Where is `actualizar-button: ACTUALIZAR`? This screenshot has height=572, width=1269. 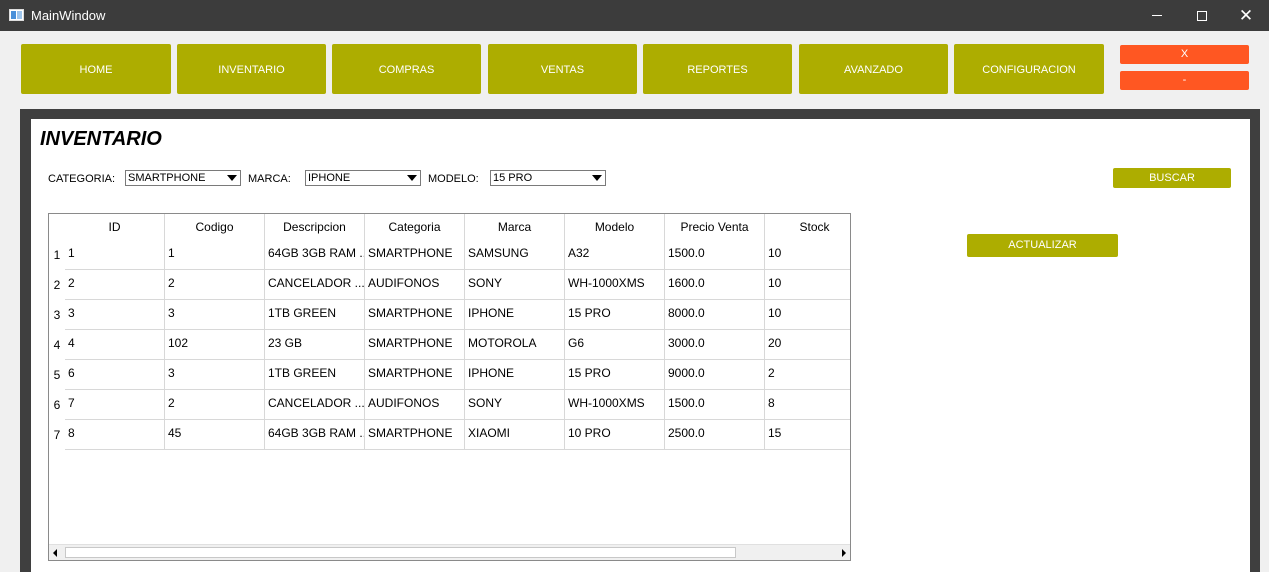
actualizar-button: ACTUALIZAR is located at coordinates (1042, 245).